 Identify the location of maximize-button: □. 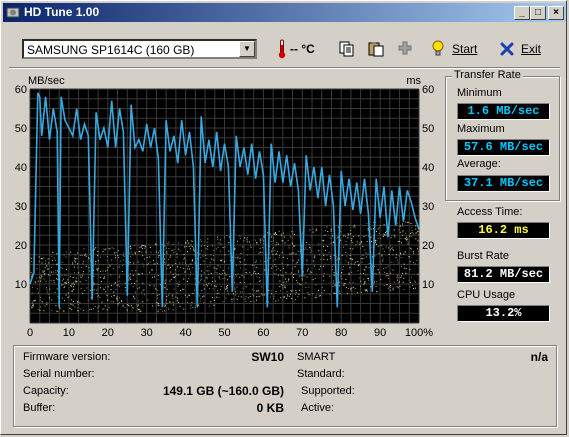
(538, 13).